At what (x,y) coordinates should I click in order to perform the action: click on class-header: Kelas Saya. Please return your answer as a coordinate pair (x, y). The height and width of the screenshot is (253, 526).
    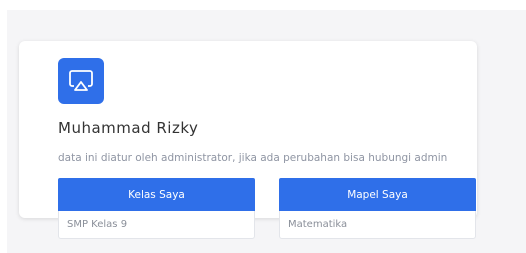
    Looking at the image, I should click on (156, 194).